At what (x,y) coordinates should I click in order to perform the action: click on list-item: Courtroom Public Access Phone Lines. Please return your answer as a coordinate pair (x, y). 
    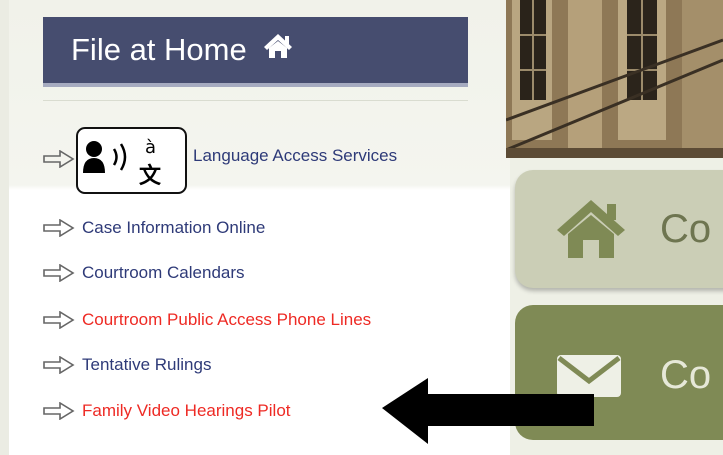
    Looking at the image, I should click on (207, 320).